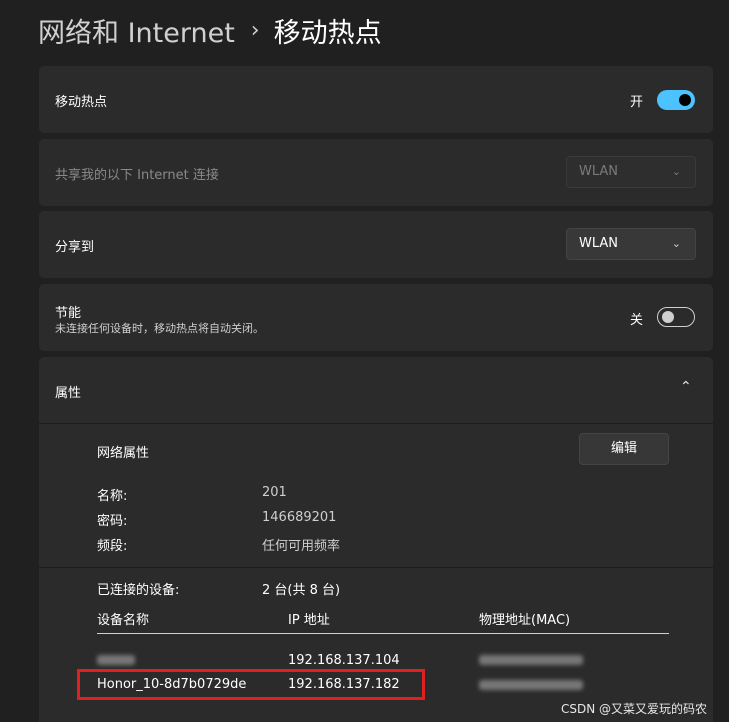 The width and height of the screenshot is (729, 722). What do you see at coordinates (676, 100) in the screenshot?
I see `hotspot-toggle` at bounding box center [676, 100].